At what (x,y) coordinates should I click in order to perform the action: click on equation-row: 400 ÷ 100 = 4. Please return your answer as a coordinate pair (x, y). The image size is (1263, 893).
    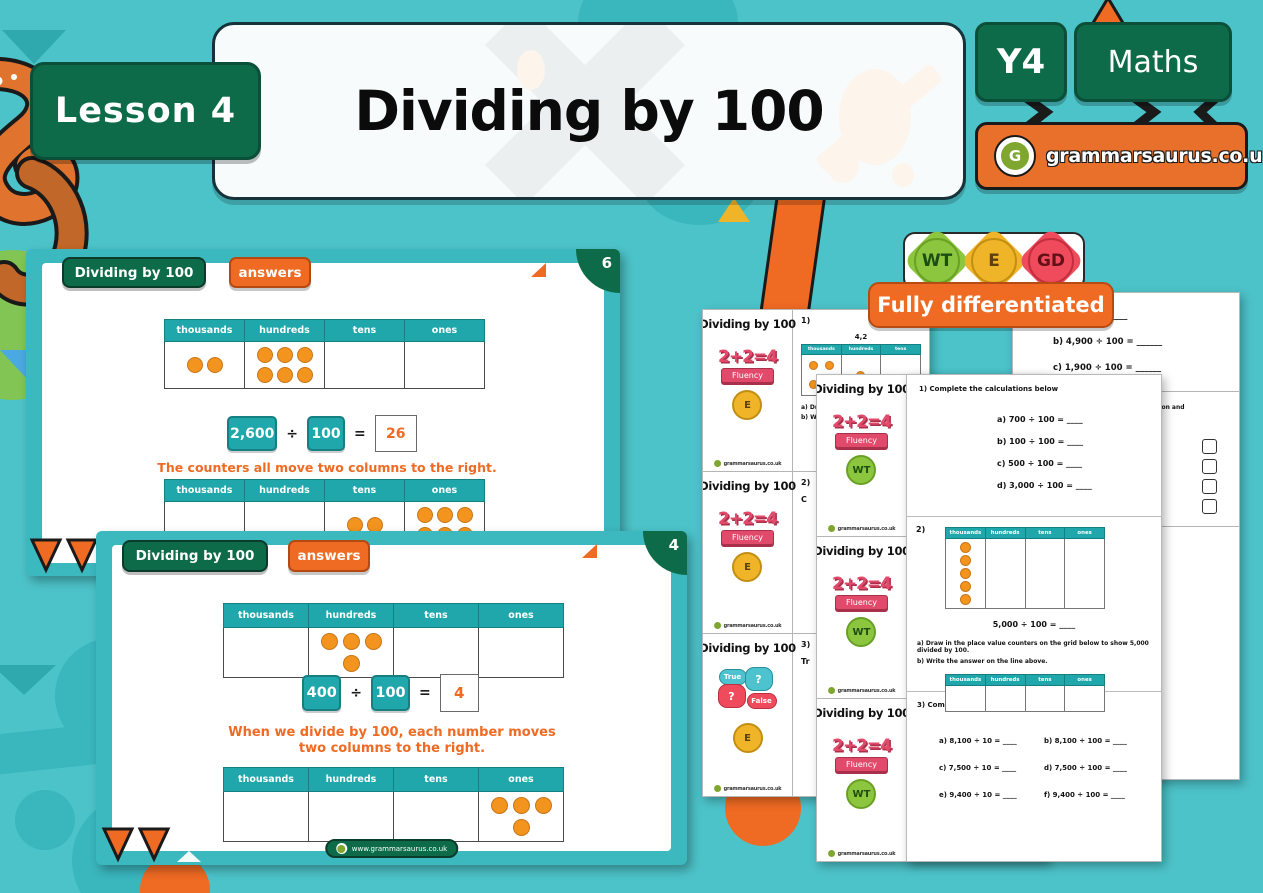
    Looking at the image, I should click on (390, 693).